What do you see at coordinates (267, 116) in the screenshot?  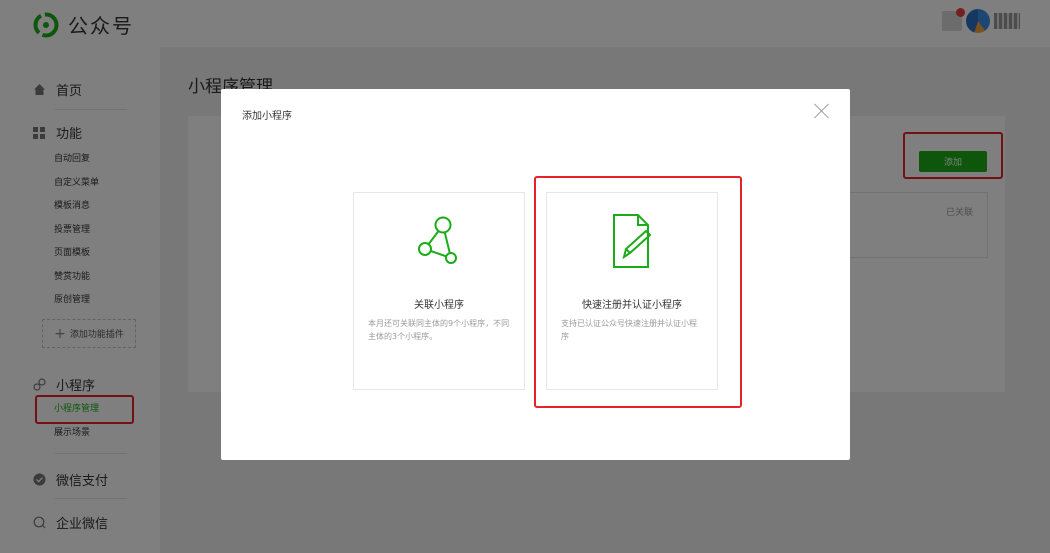 I see `dialog-title: 添加小程序` at bounding box center [267, 116].